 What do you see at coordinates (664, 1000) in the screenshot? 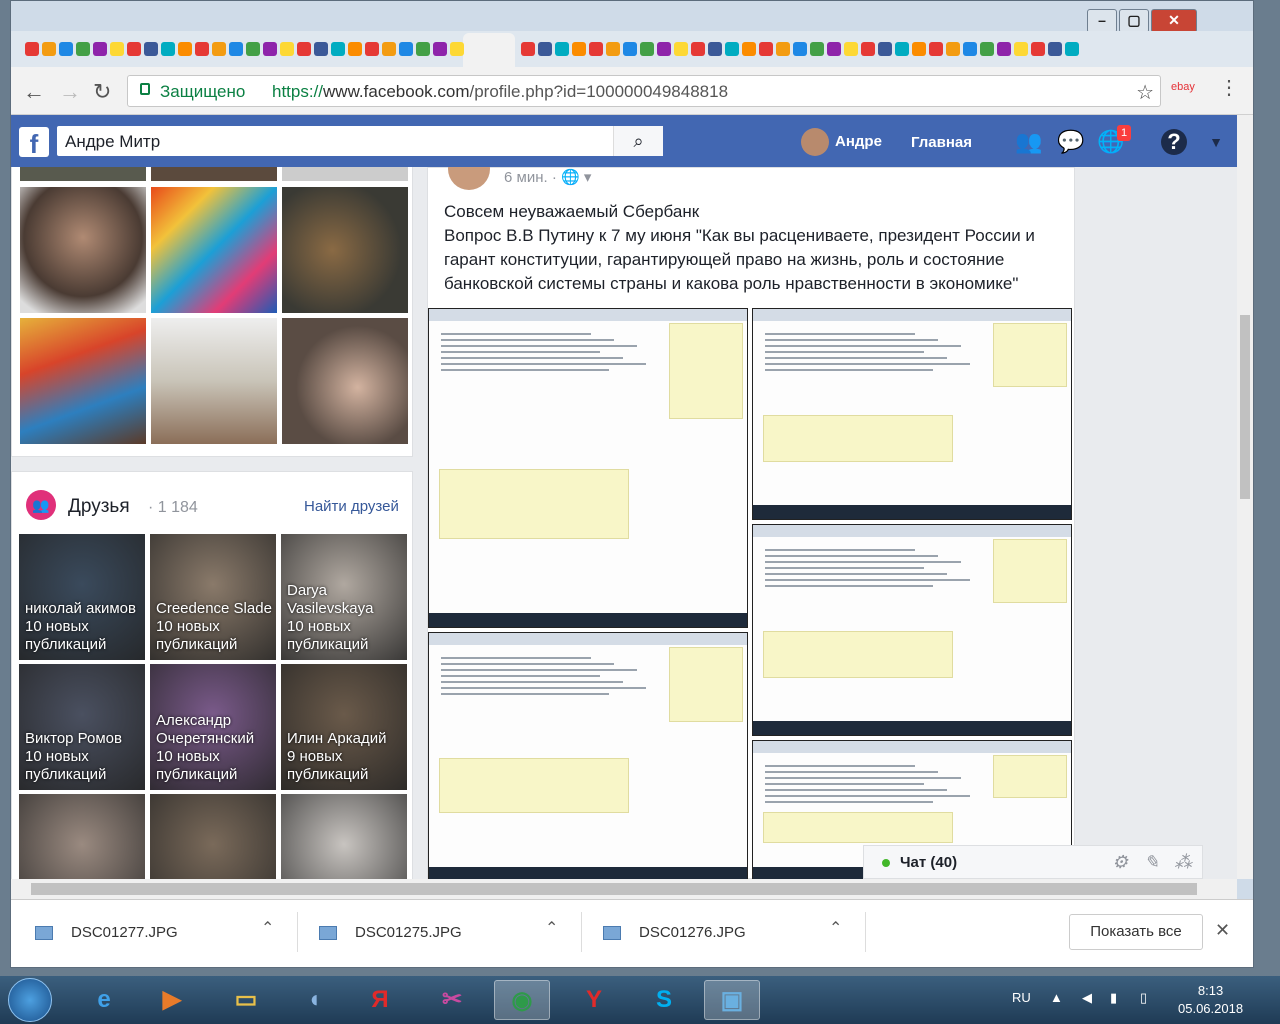
I see `skype-icon: S` at bounding box center [664, 1000].